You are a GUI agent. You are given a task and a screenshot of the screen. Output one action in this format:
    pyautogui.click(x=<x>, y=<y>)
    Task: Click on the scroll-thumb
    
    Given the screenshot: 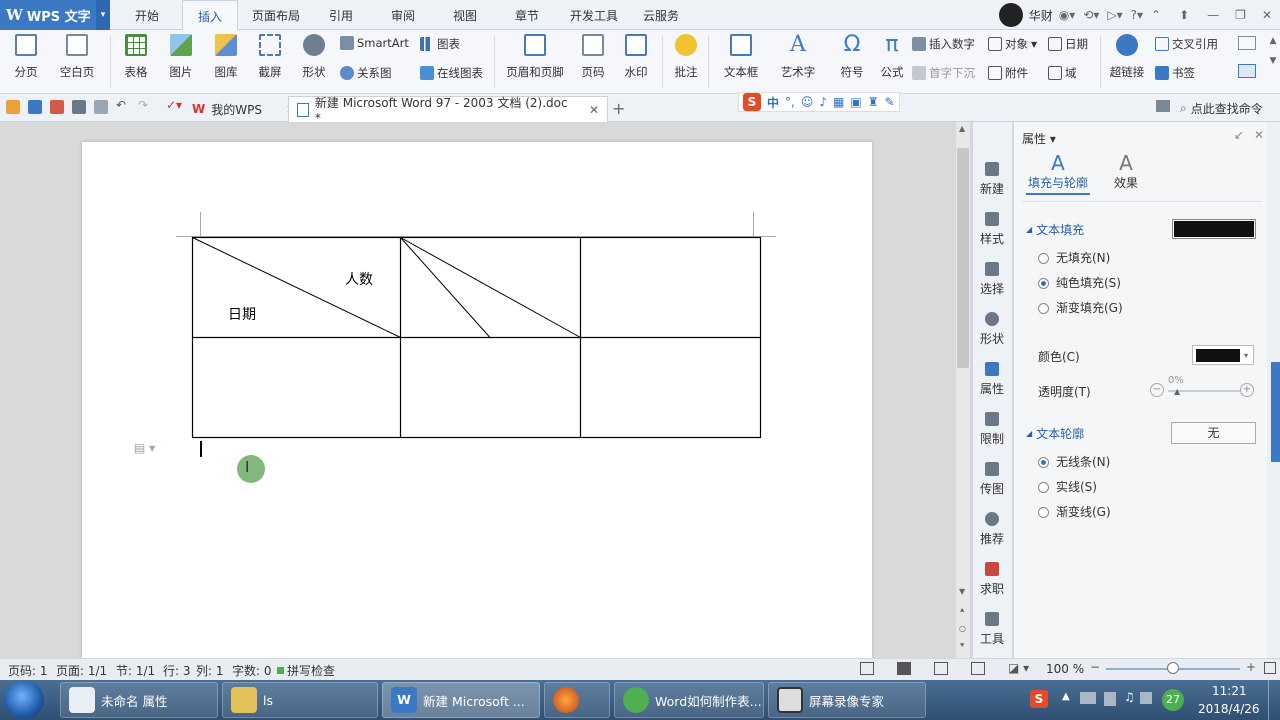 What is the action you would take?
    pyautogui.click(x=963, y=258)
    